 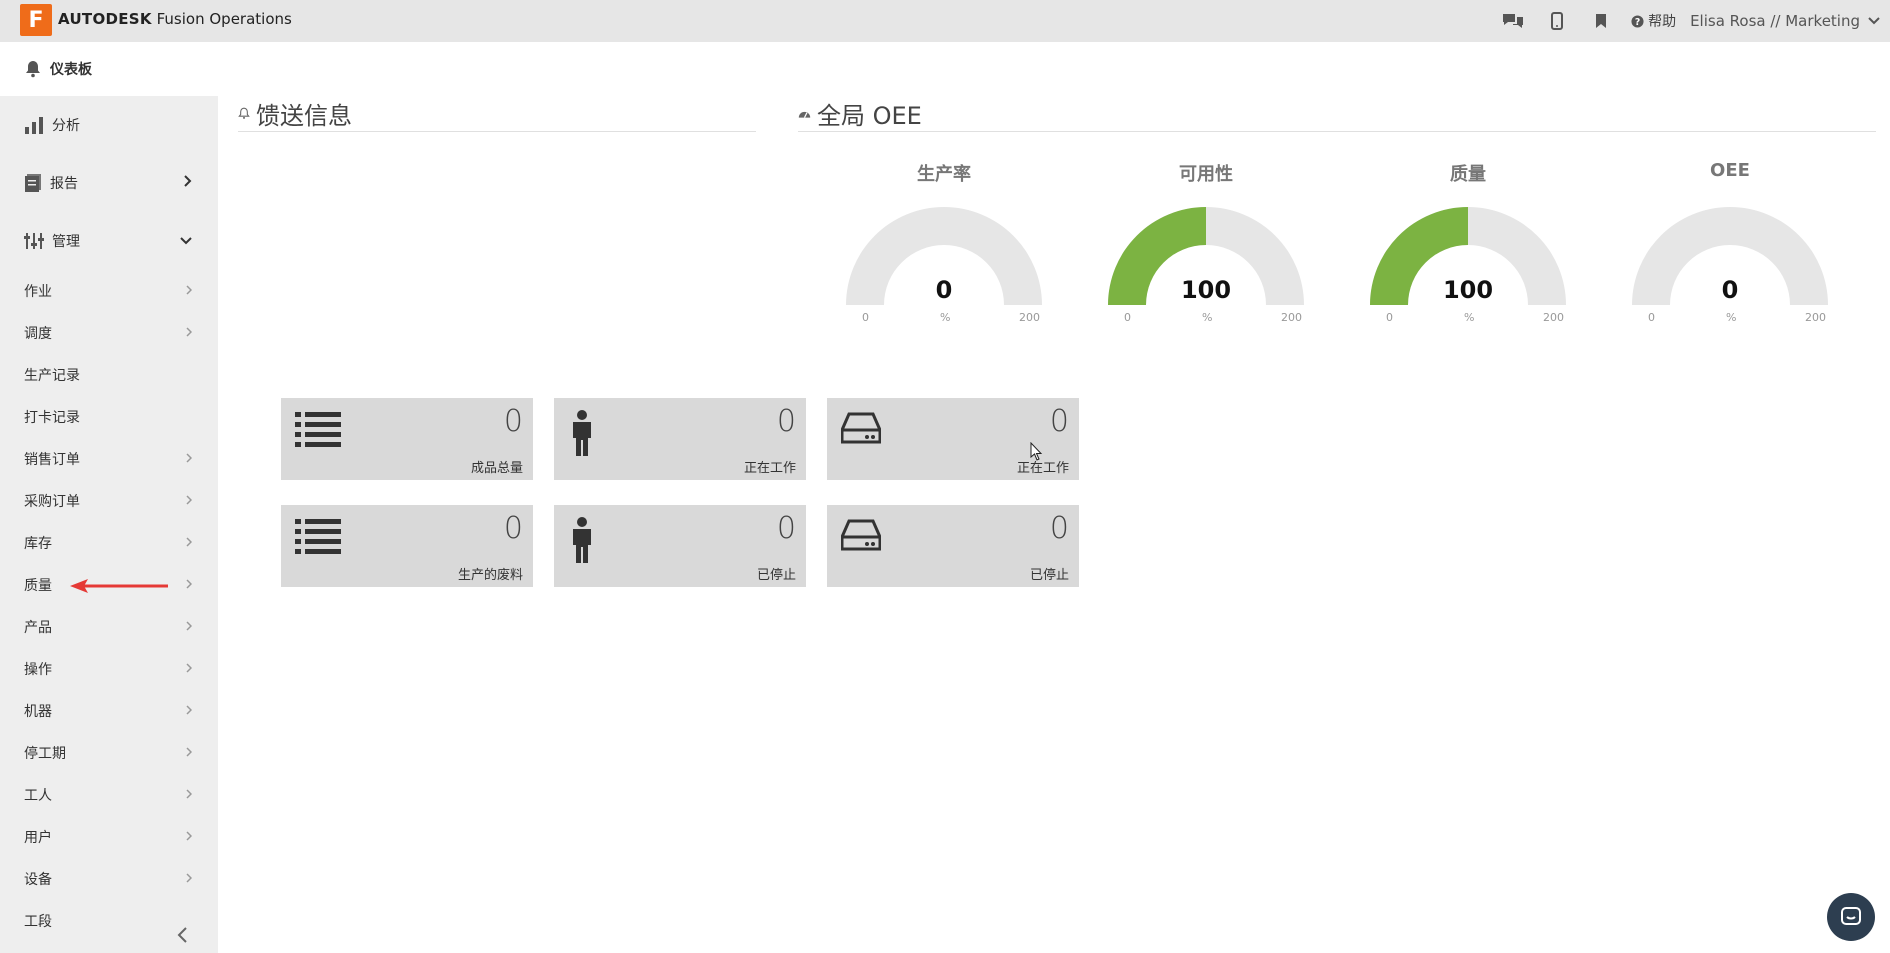 I want to click on sidebar-item-2: 生产记录, so click(x=109, y=375).